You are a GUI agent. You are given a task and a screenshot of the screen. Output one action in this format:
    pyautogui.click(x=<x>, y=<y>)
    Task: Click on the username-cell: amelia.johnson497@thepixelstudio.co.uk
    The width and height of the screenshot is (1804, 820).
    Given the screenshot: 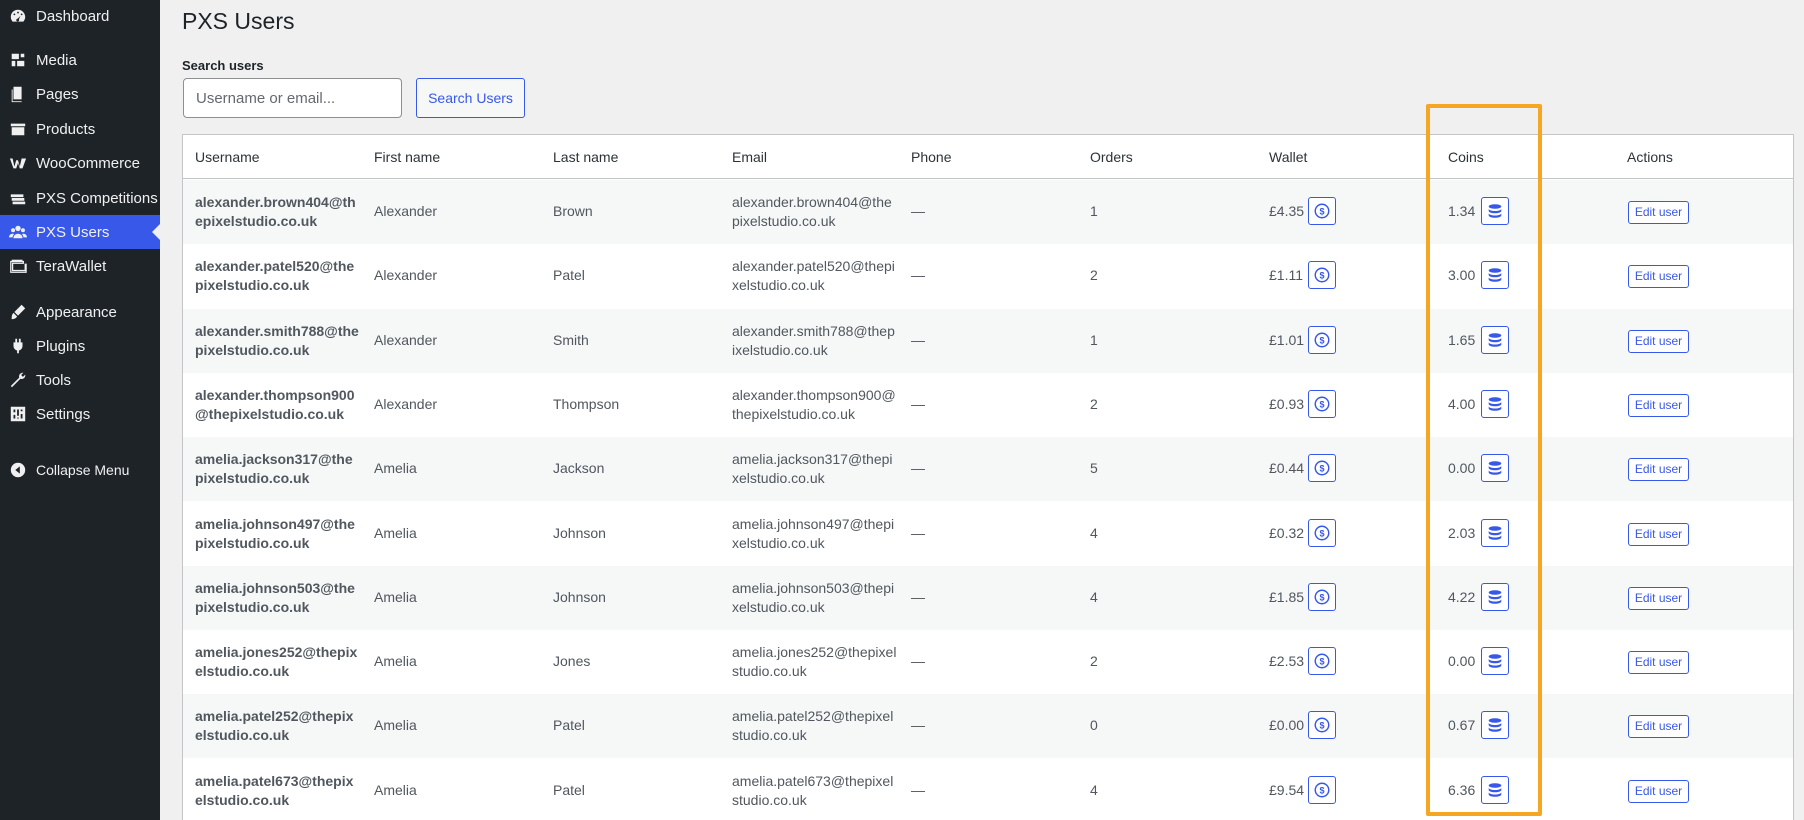 What is the action you would take?
    pyautogui.click(x=277, y=534)
    